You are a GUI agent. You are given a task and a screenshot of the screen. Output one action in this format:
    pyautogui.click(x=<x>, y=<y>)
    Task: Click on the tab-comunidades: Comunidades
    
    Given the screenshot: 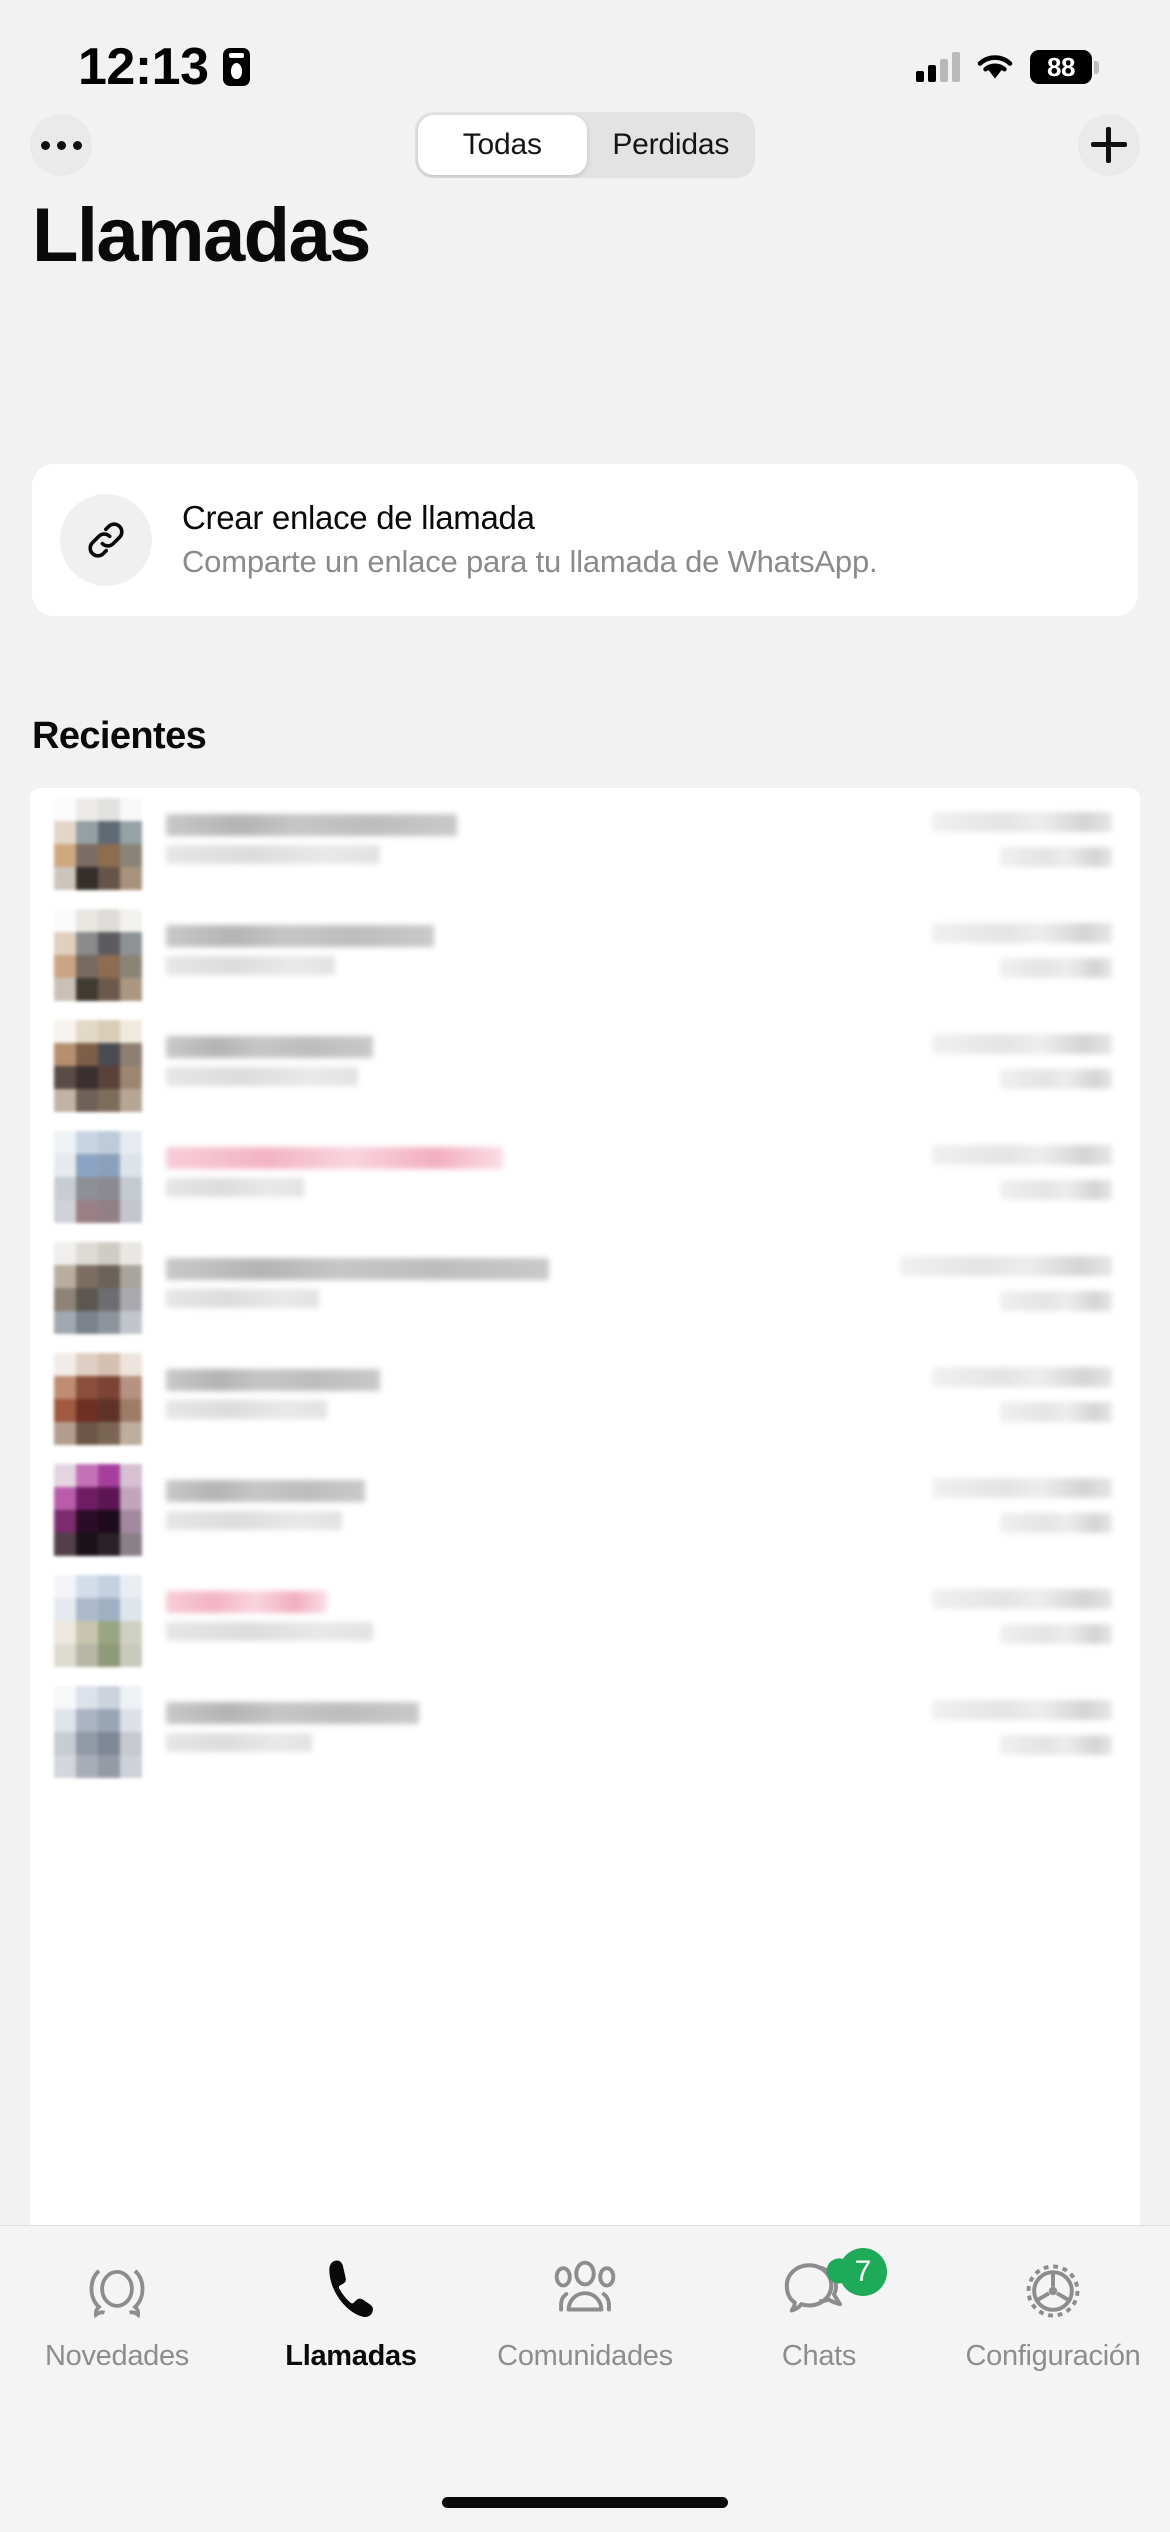 What is the action you would take?
    pyautogui.click(x=585, y=2312)
    